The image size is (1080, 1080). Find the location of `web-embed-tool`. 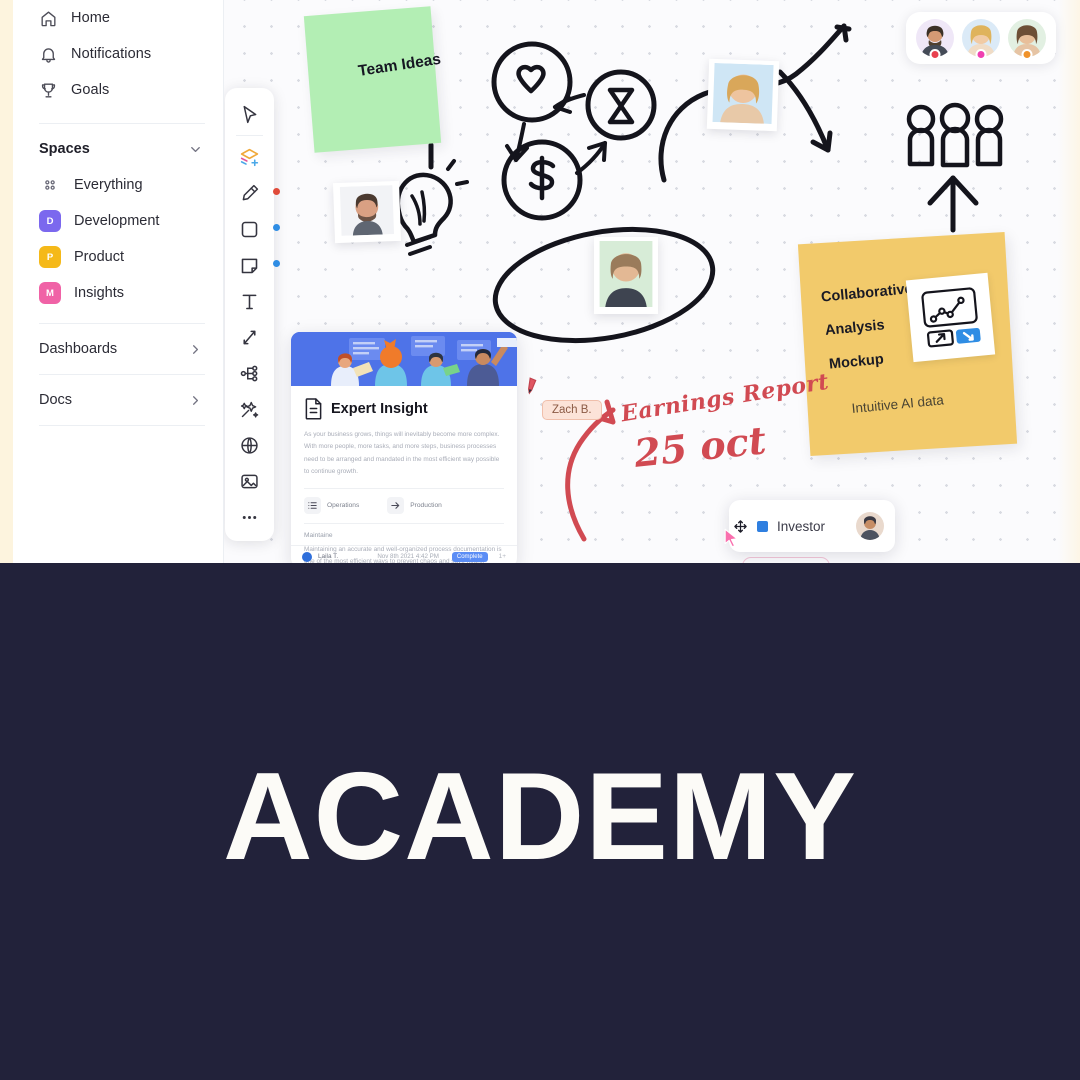

web-embed-tool is located at coordinates (250, 445).